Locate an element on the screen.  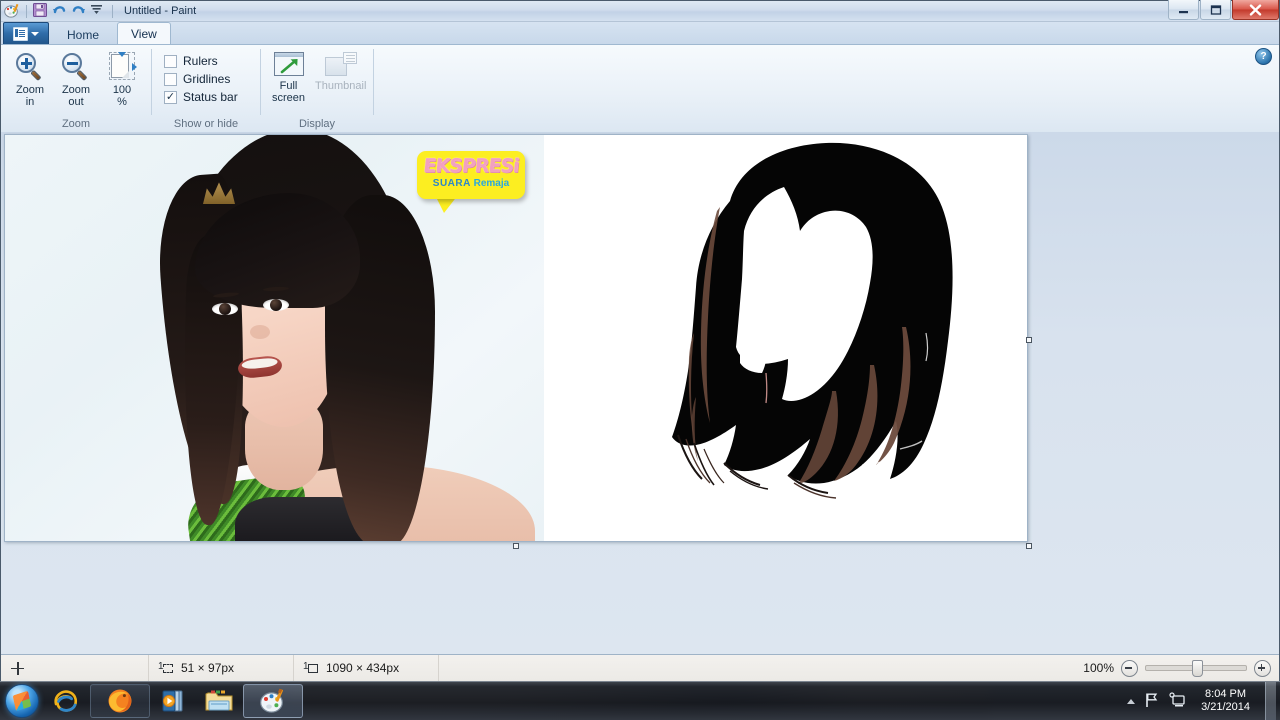
zoom-100-percent-button: 100 % is located at coordinates (122, 80).